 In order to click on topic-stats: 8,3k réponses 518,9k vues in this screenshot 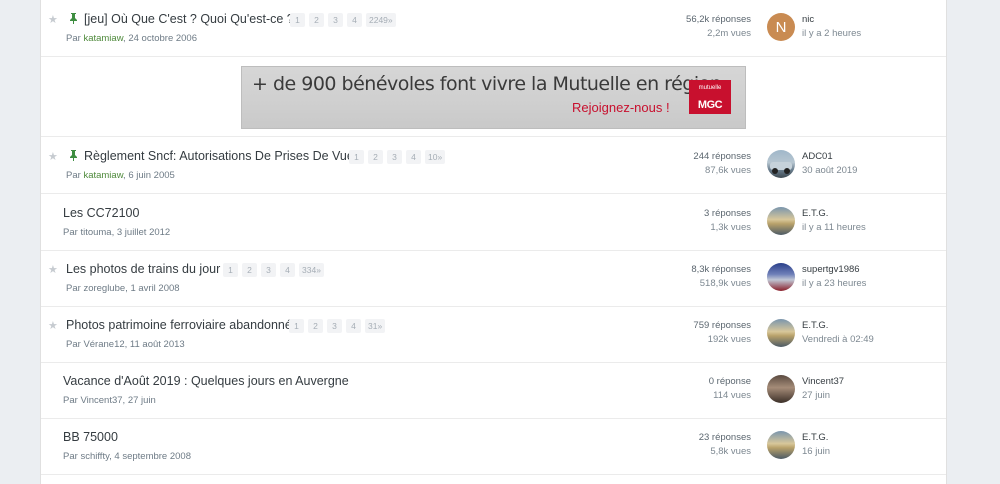, I will do `click(721, 277)`.